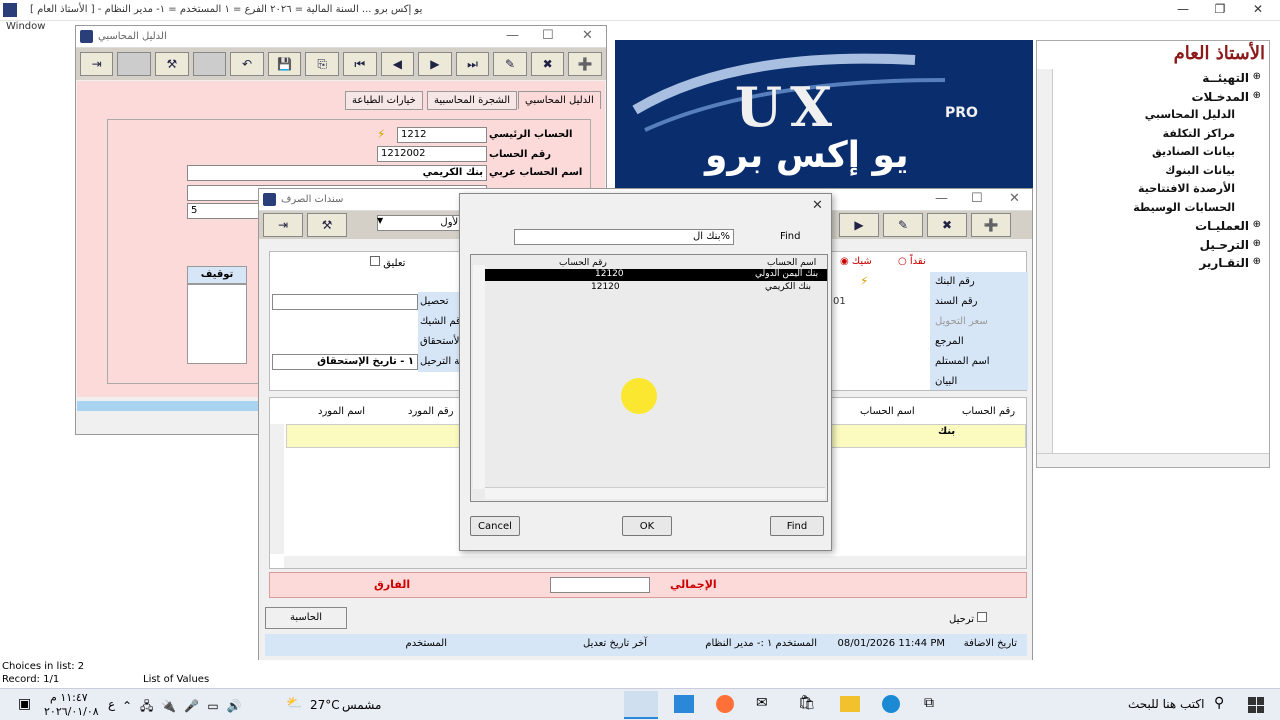 The image size is (1280, 720). Describe the element at coordinates (387, 262) in the screenshot. I see `hang-option: تعليق` at that location.